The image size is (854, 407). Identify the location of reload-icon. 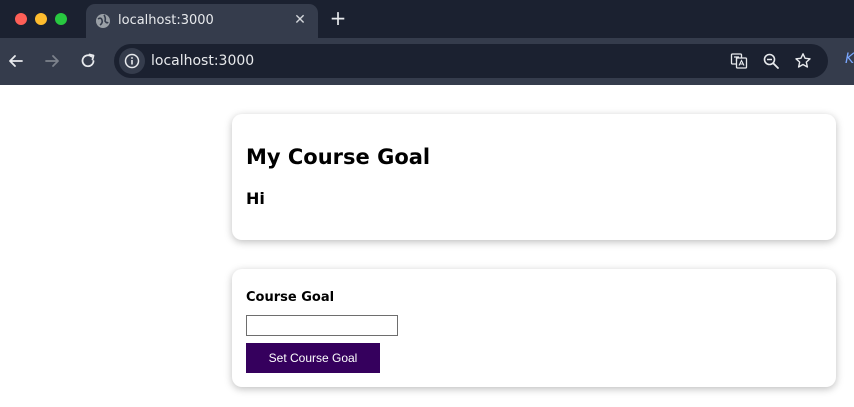
(88, 61).